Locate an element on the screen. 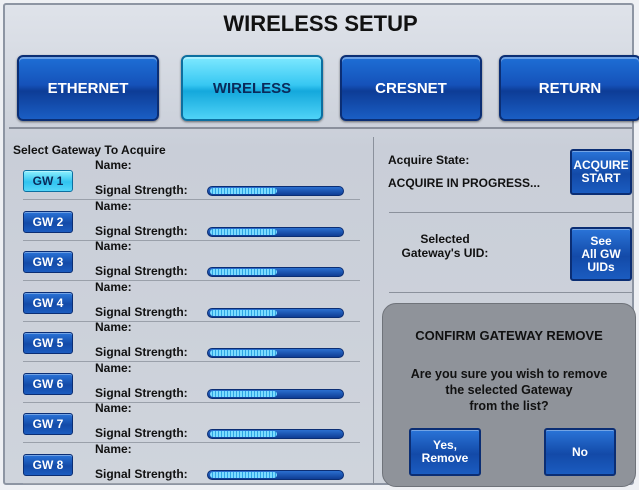 This screenshot has width=639, height=490. gateway-button-8: GW 8 is located at coordinates (48, 464).